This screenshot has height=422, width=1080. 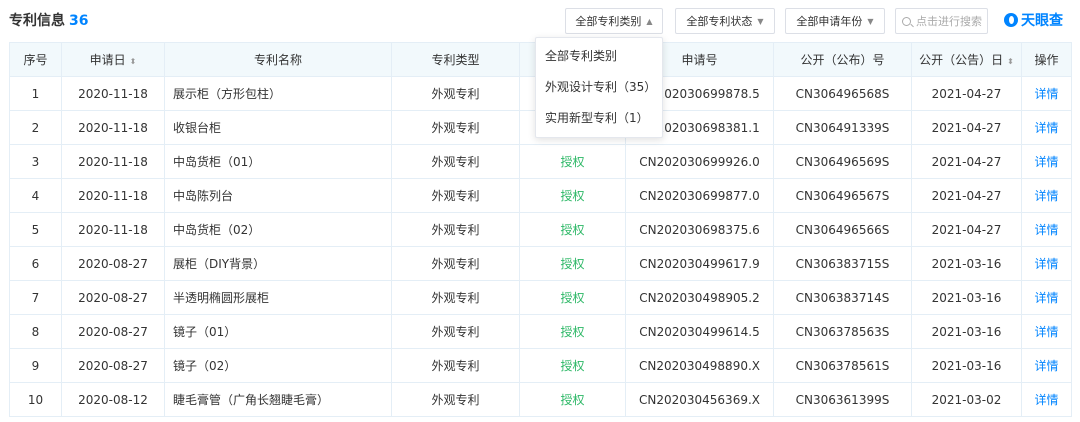 I want to click on cell-patent-name: 收银台柜, so click(x=278, y=127).